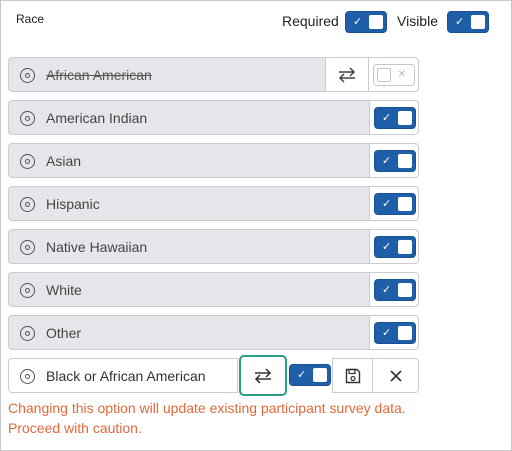  Describe the element at coordinates (401, 74) in the screenshot. I see `x-icon: ✕` at that location.